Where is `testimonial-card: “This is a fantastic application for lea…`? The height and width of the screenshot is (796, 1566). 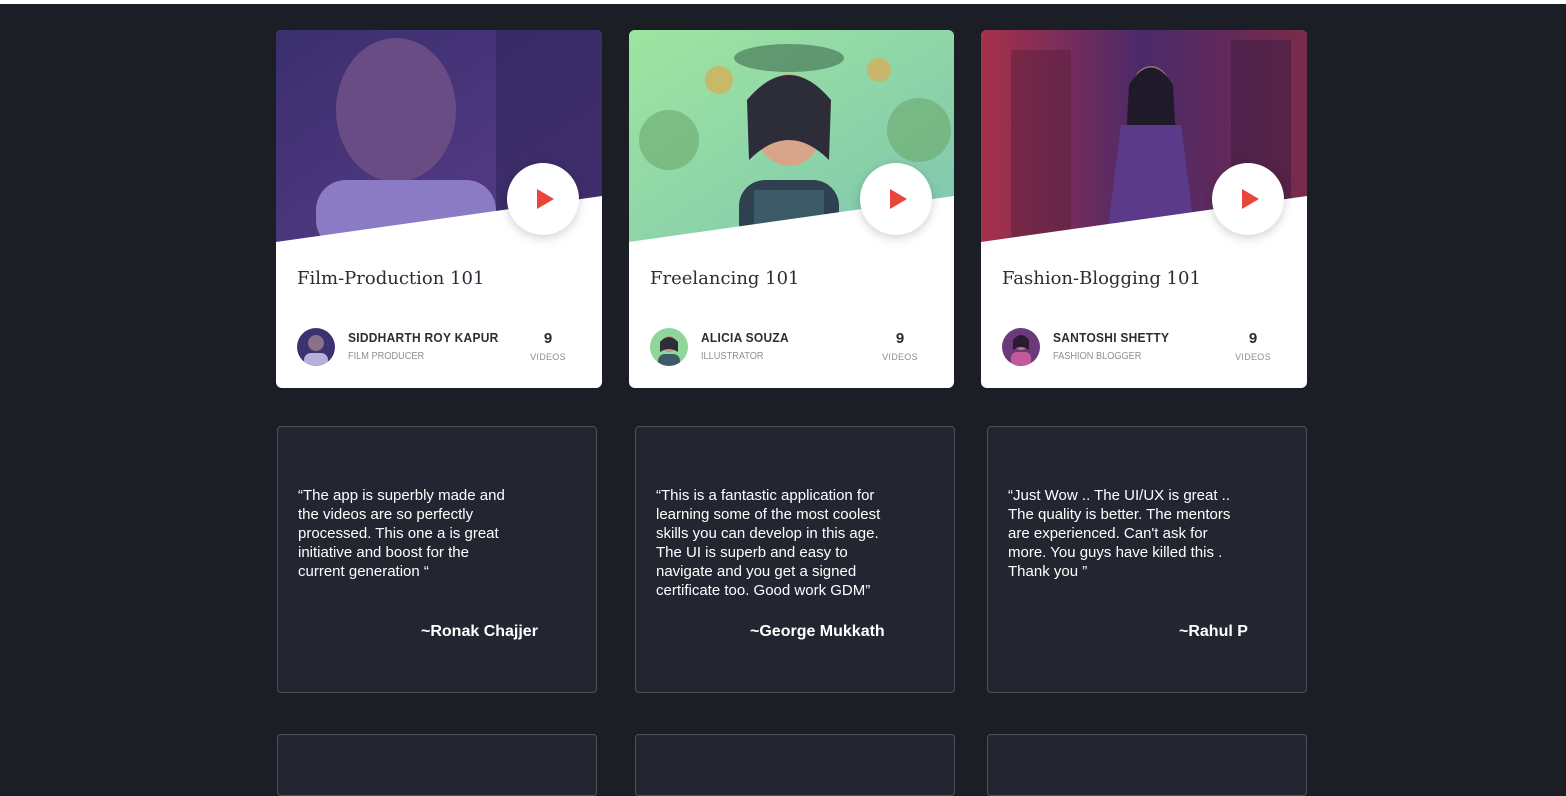 testimonial-card: “This is a fantastic application for lea… is located at coordinates (795, 559).